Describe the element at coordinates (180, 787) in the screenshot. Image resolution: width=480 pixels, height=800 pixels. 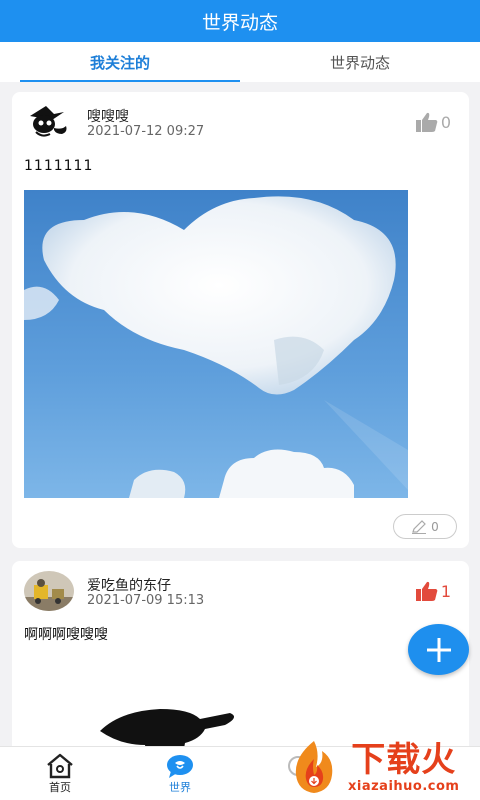
I see `nav-world-label: 世界` at that location.